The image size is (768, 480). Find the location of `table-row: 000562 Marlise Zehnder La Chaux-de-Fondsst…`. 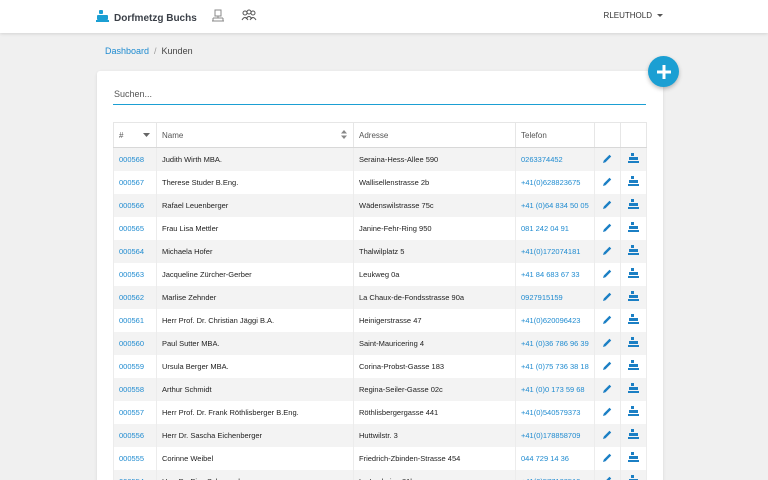

table-row: 000562 Marlise Zehnder La Chaux-de-Fondsst… is located at coordinates (380, 297).